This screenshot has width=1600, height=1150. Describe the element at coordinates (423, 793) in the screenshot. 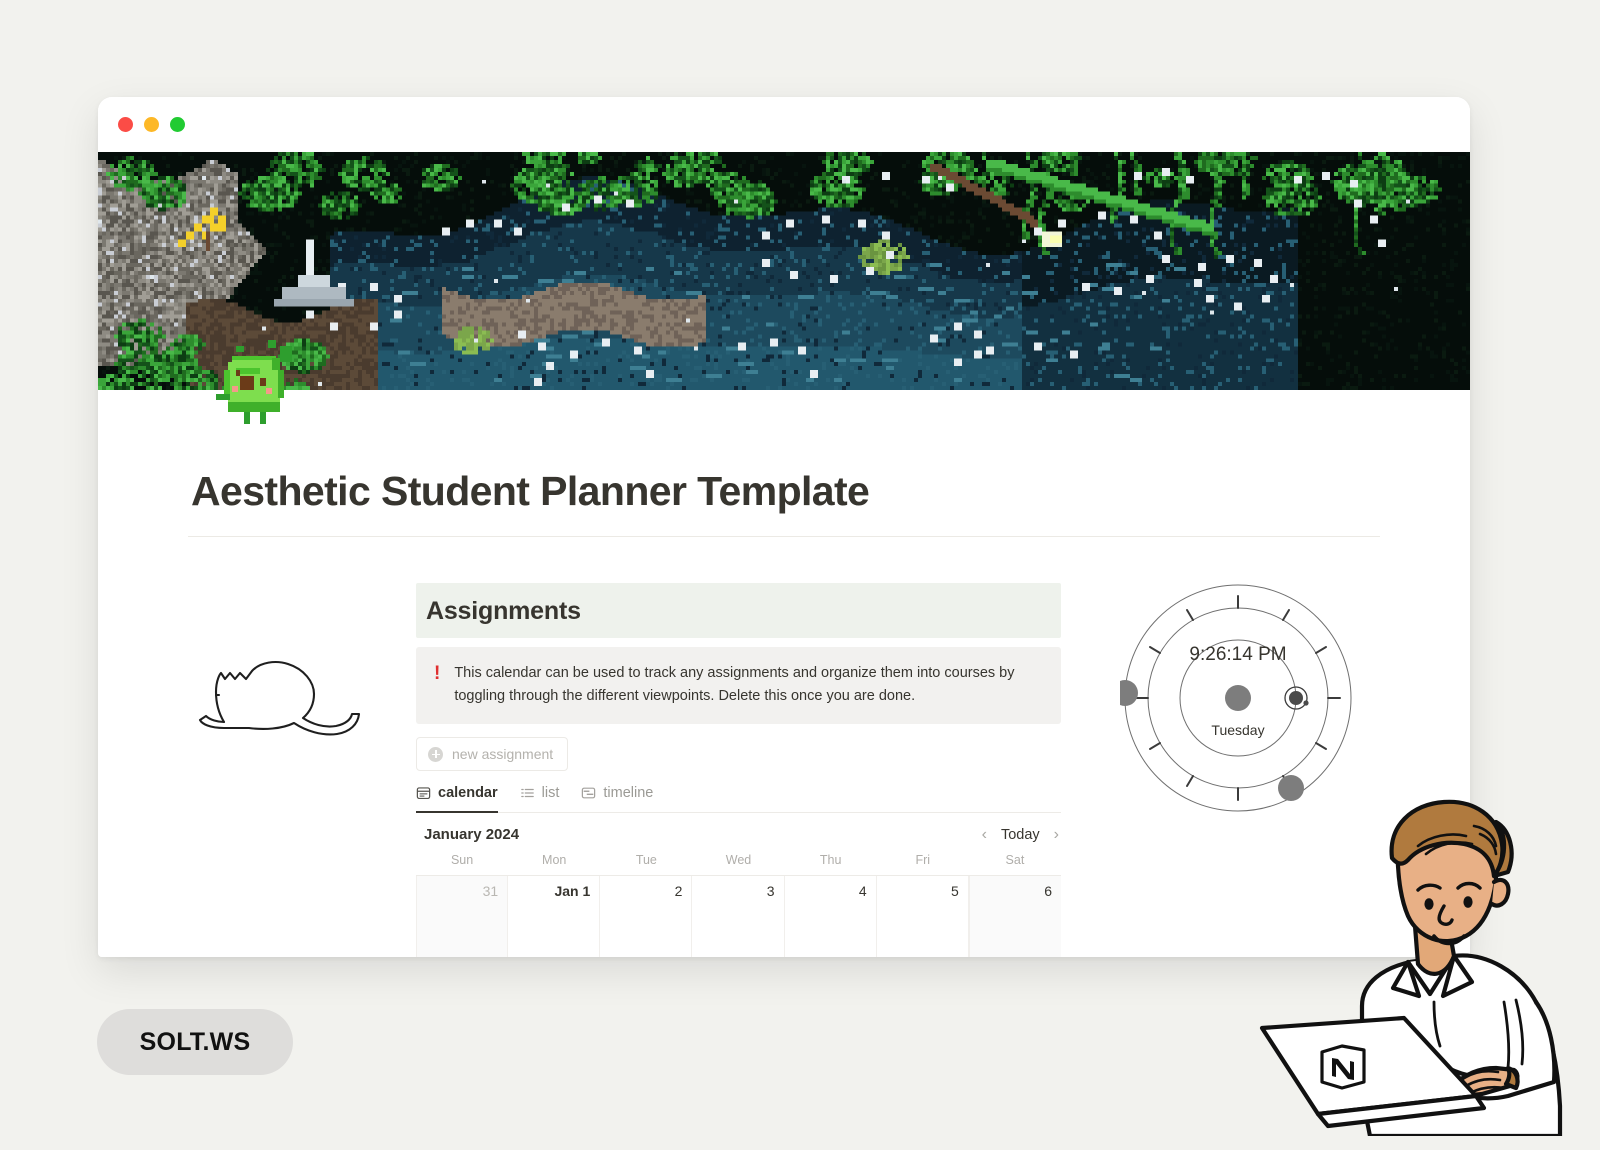

I see `calendar-icon` at that location.